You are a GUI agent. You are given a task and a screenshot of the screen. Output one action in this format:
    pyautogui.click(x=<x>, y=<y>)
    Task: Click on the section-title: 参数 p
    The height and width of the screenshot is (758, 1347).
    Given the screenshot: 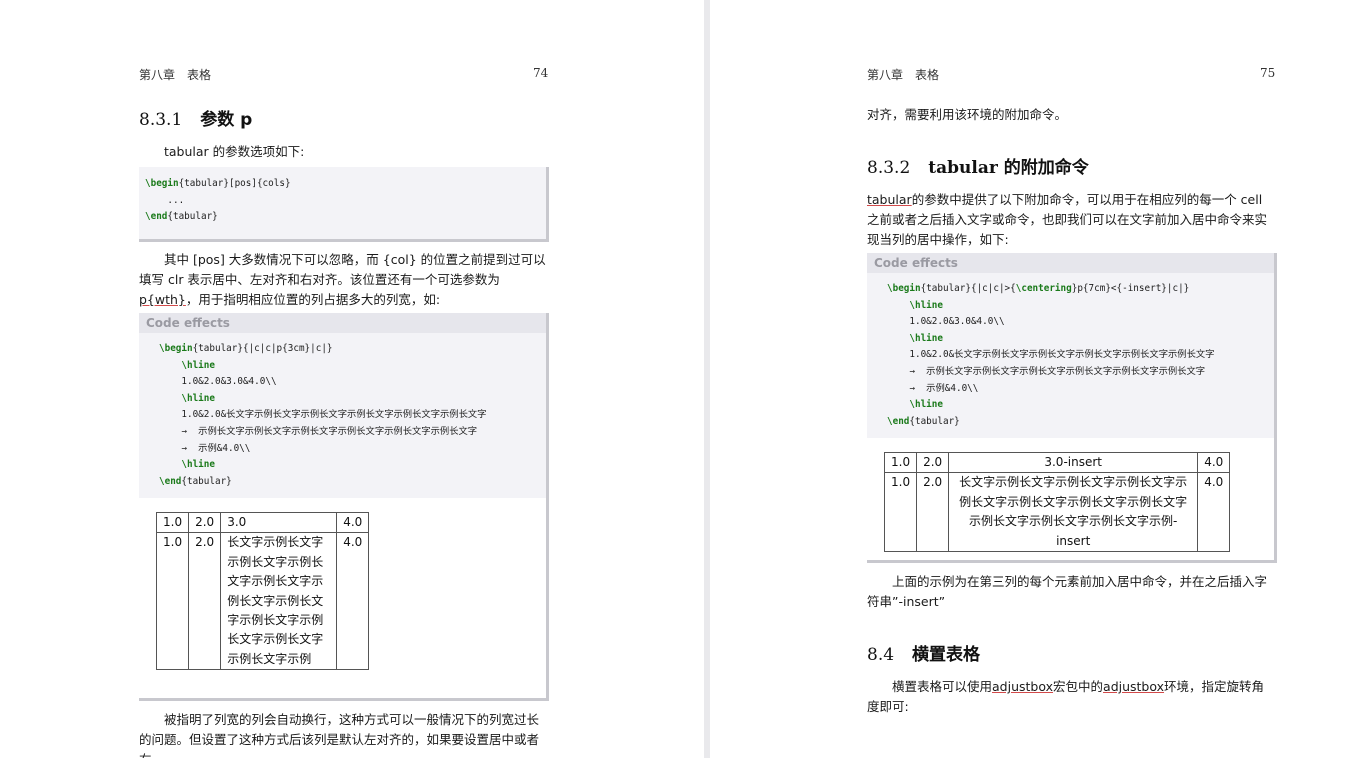 What is the action you would take?
    pyautogui.click(x=226, y=120)
    